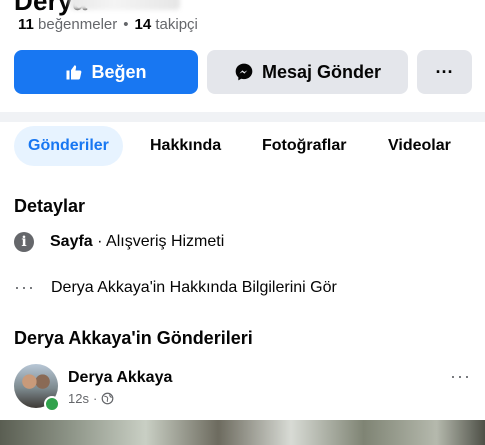 The image size is (485, 445). Describe the element at coordinates (143, 24) in the screenshot. I see `followers-count: 14` at that location.